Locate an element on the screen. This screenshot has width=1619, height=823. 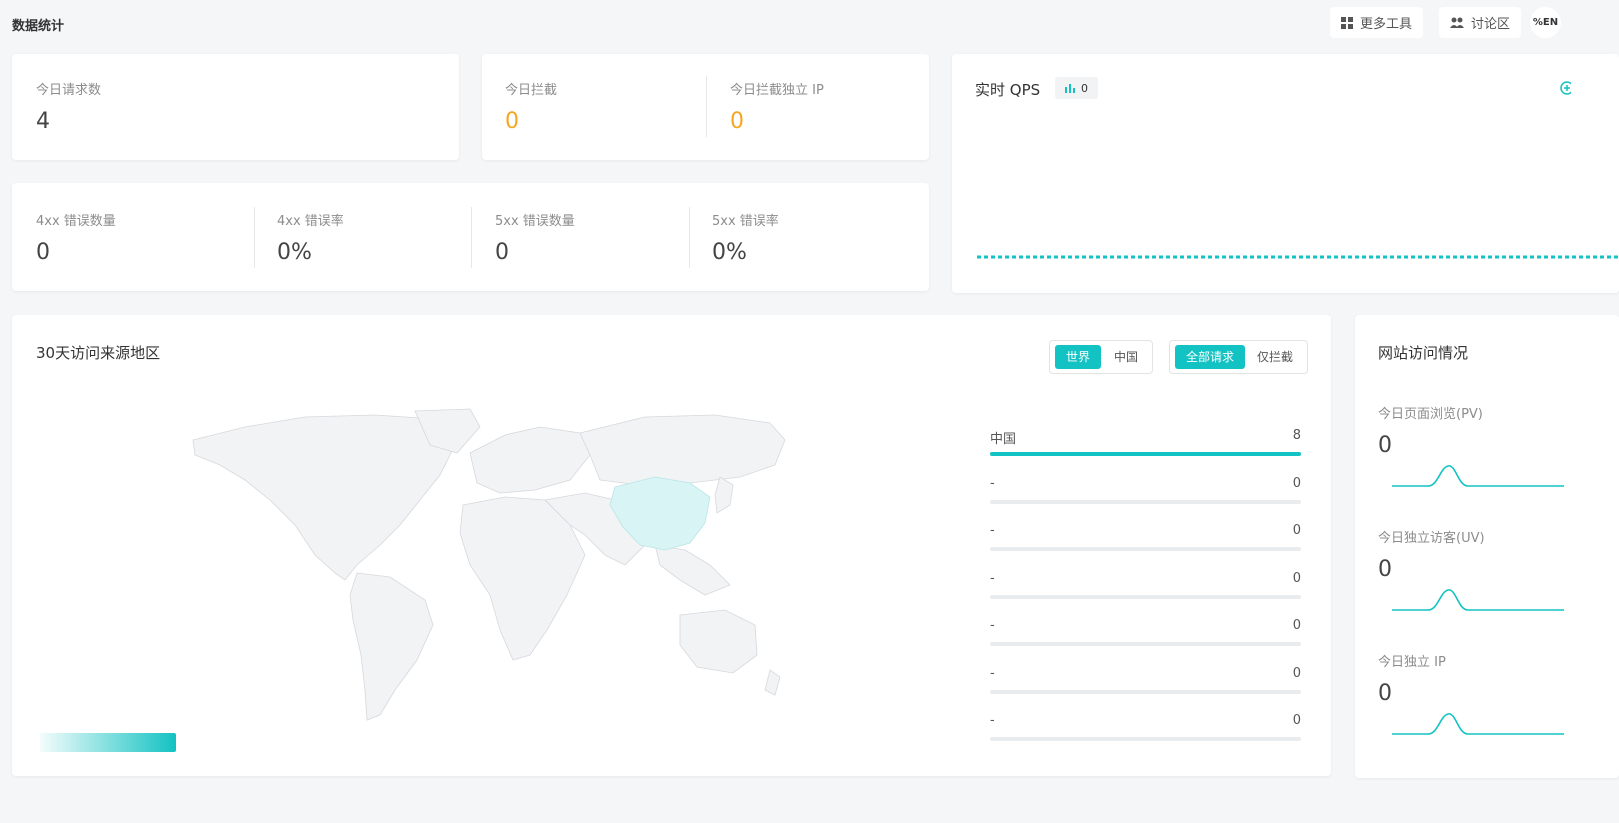
uv-value: 0 is located at coordinates (1385, 569).